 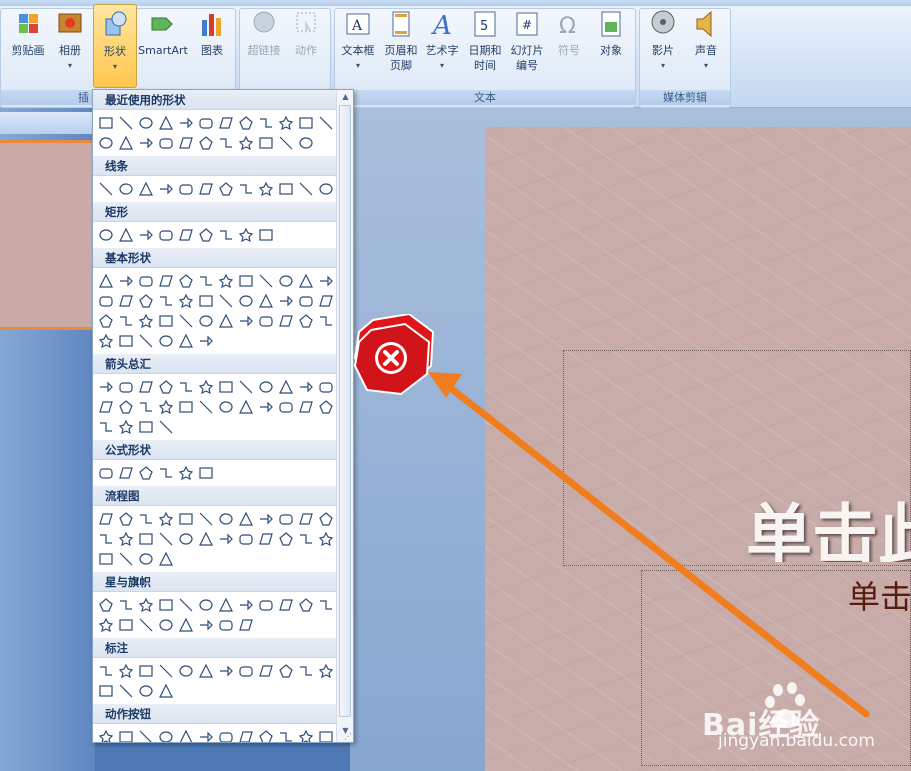 I want to click on datetime-button: 5 日期和时间, so click(x=485, y=46).